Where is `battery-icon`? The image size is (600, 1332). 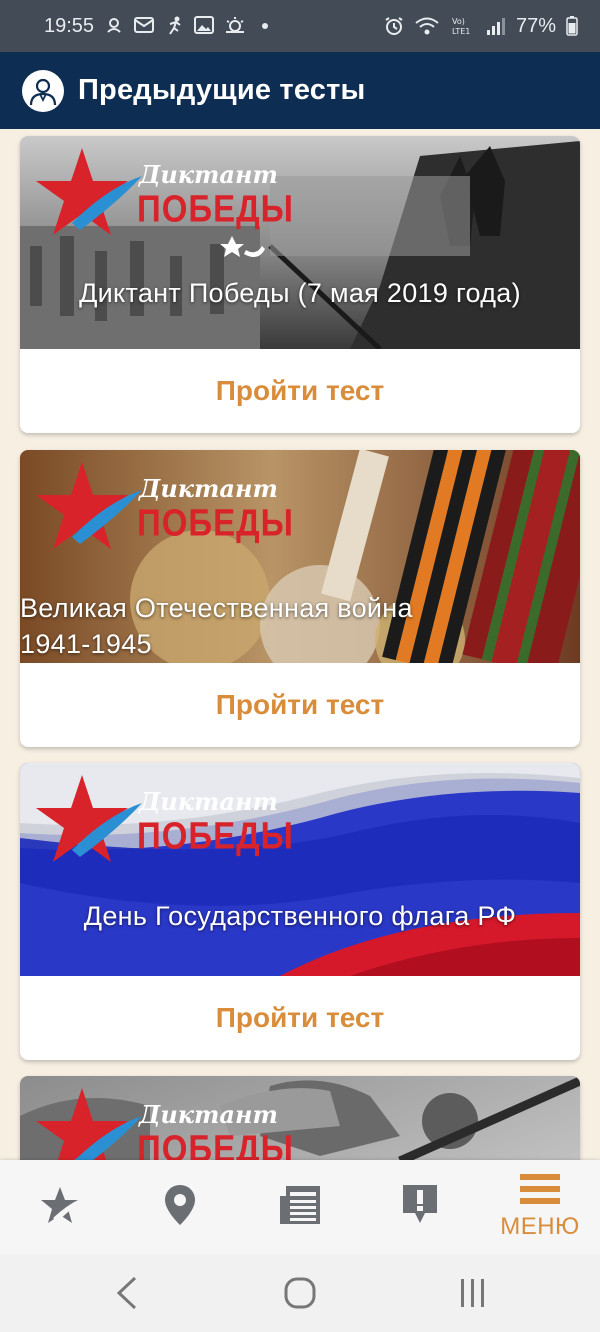 battery-icon is located at coordinates (572, 26).